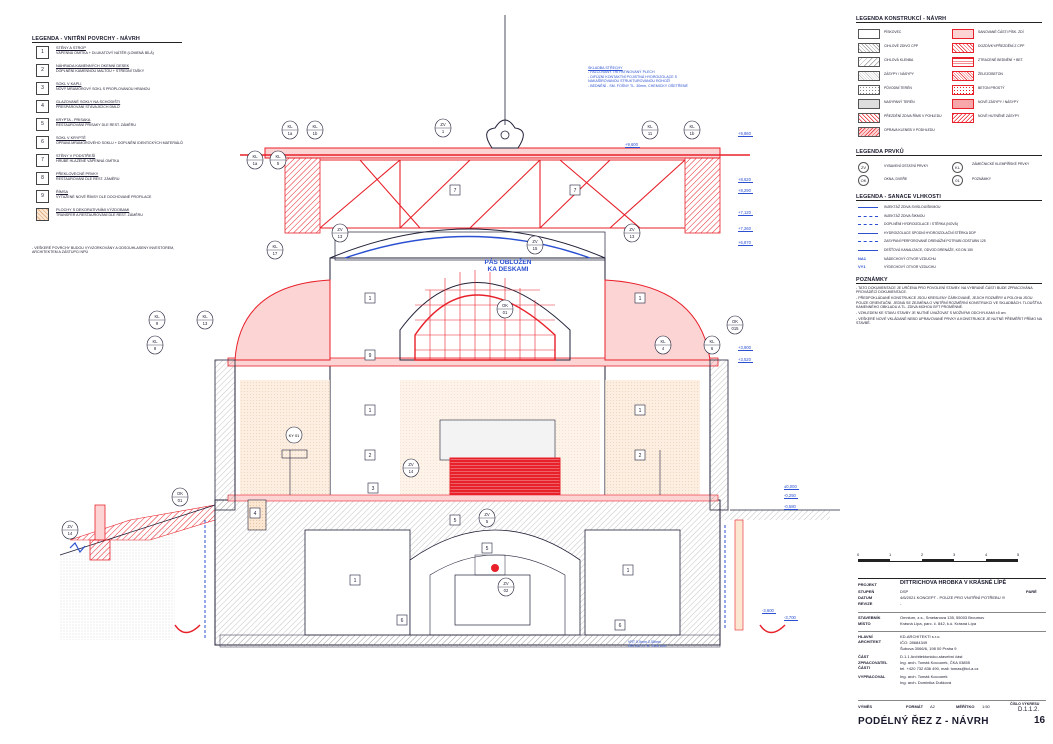 The height and width of the screenshot is (744, 1053). I want to click on tb-datum-label: DATUM, so click(865, 597).